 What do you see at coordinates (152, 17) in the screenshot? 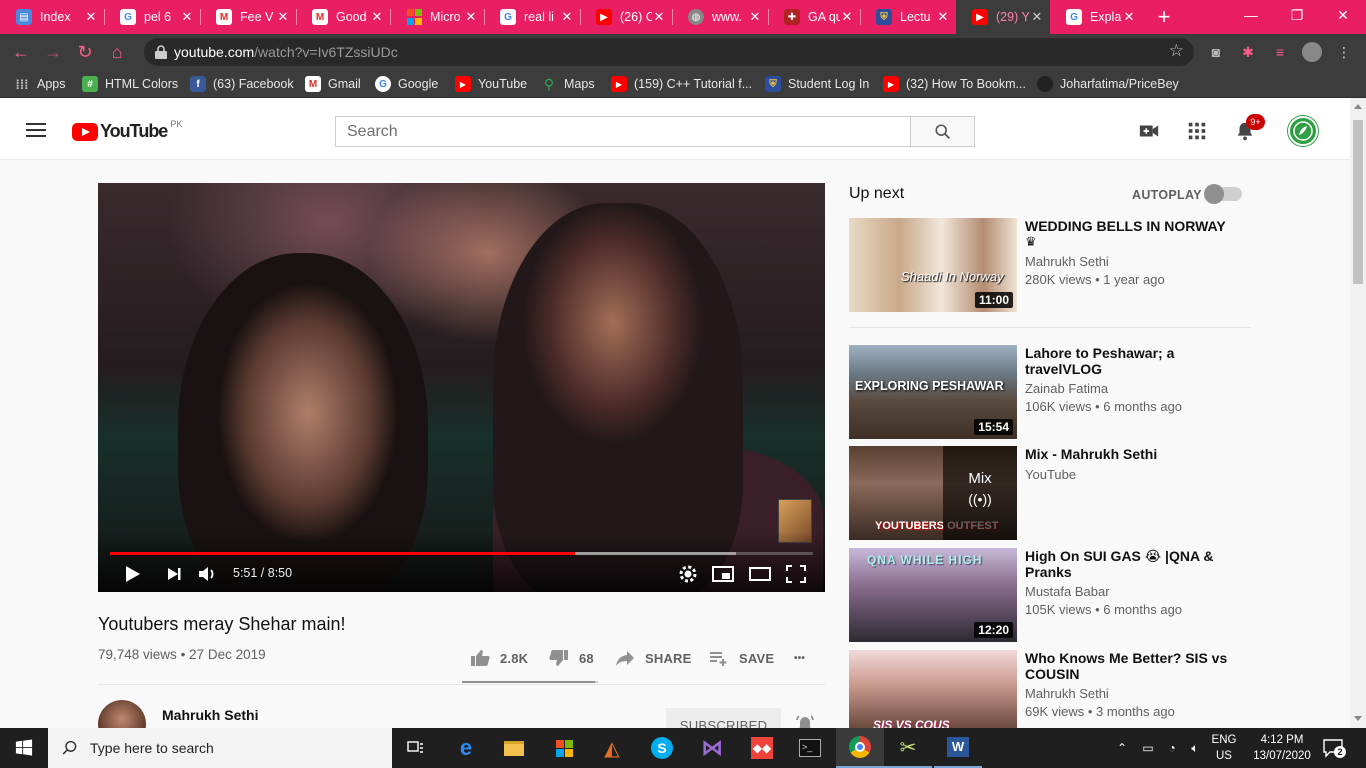
I see `browser-tab: G pel 6 ✕` at bounding box center [152, 17].